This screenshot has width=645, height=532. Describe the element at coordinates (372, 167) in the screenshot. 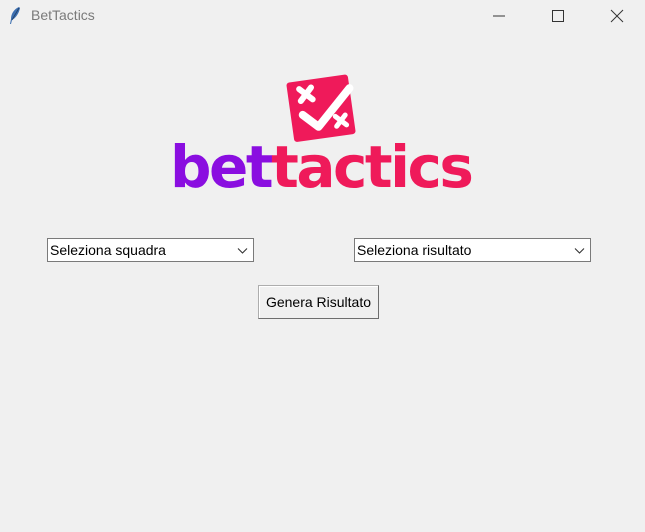

I see `logo-word-tactics: tactics` at that location.